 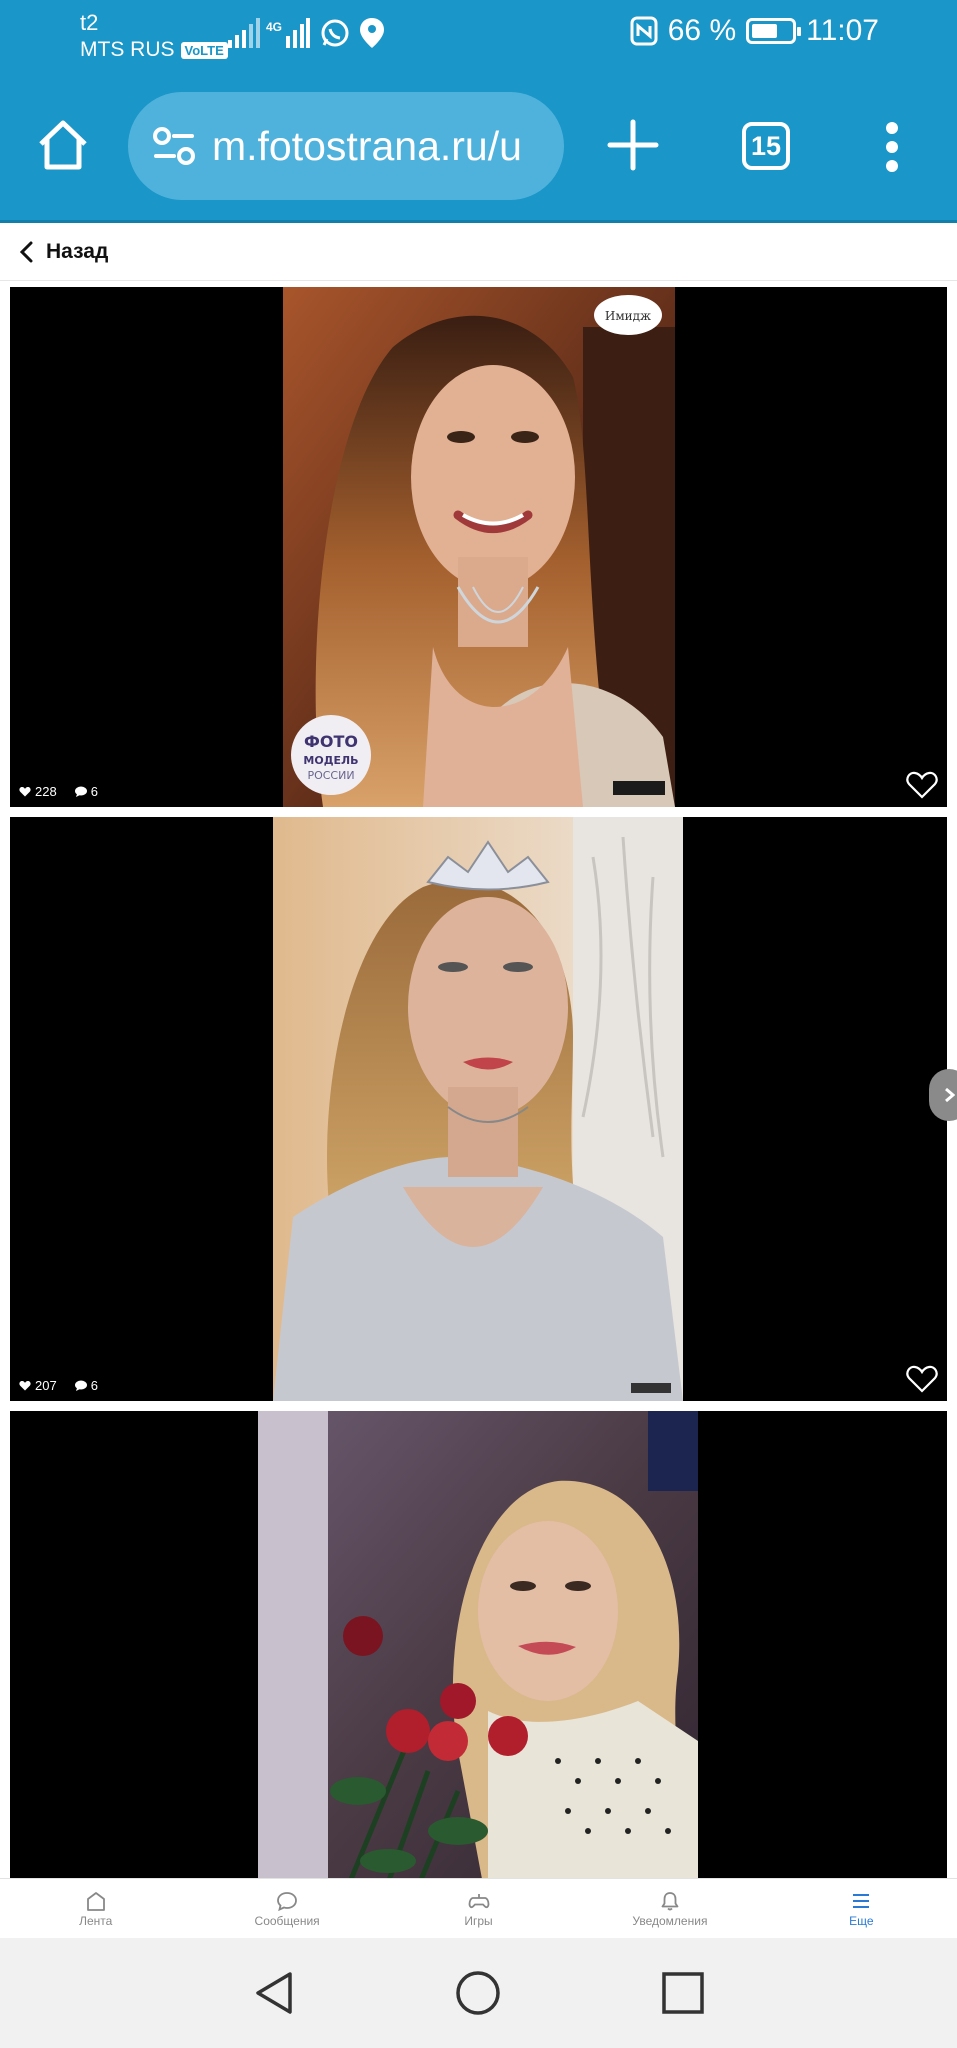 I want to click on home-circle-icon, so click(x=478, y=1993).